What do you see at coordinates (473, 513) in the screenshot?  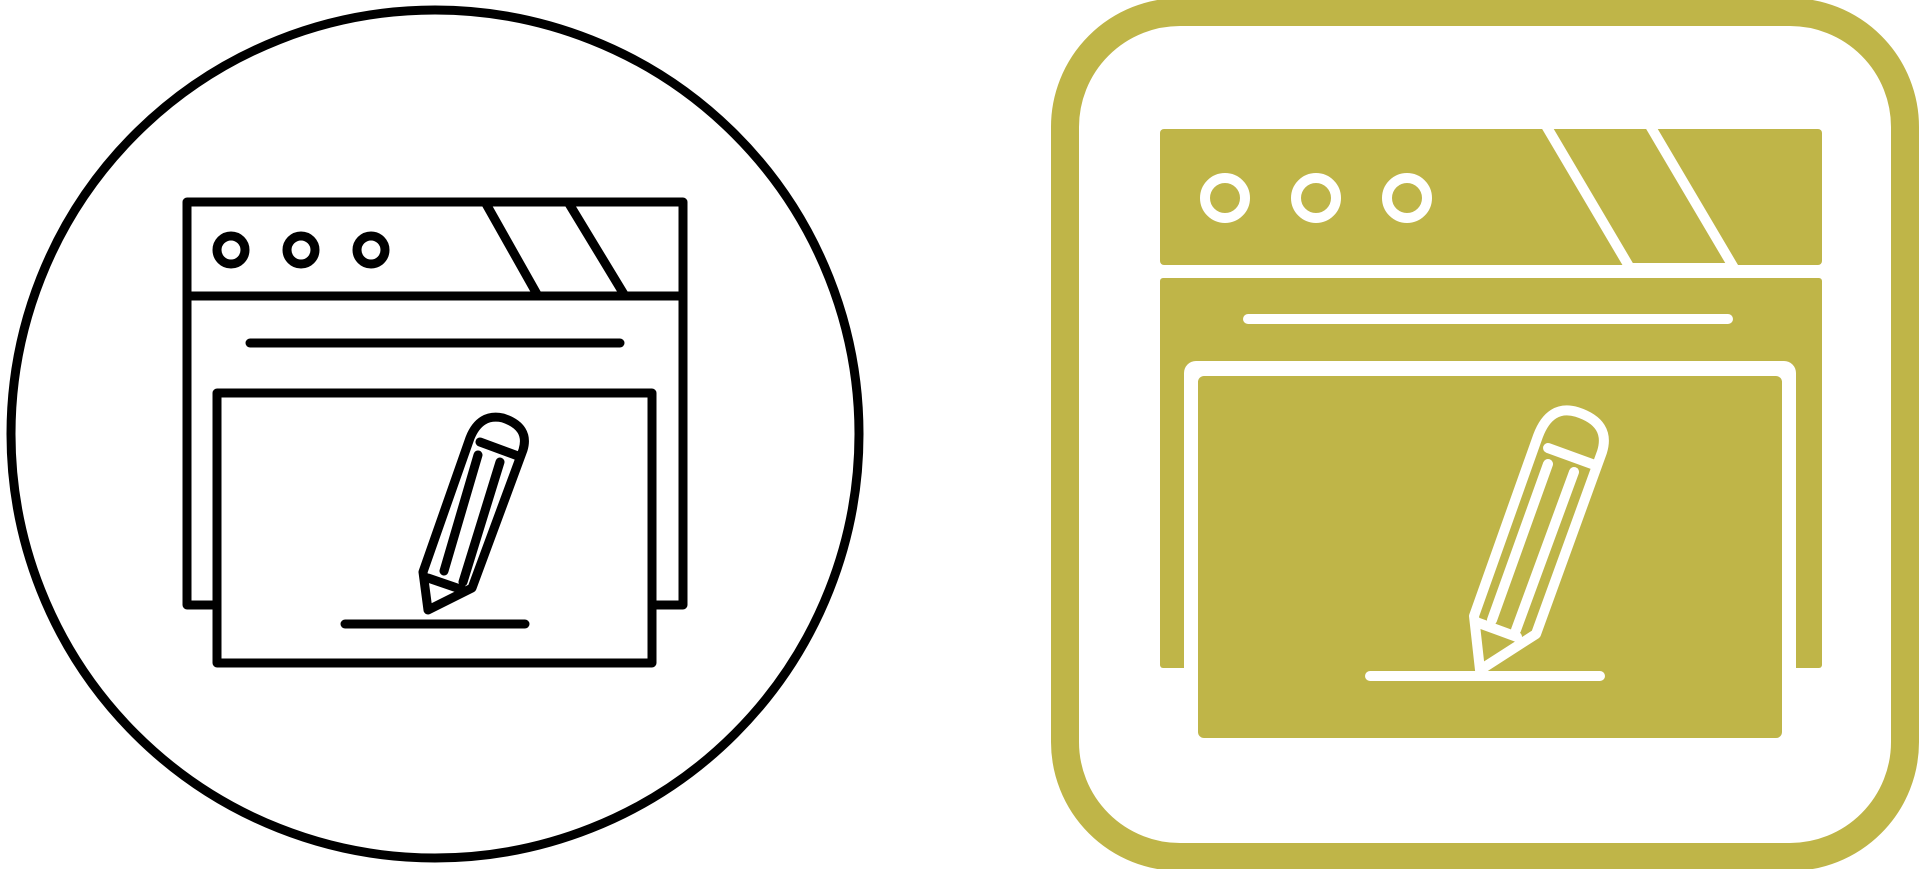 I see `pencil-icon` at bounding box center [473, 513].